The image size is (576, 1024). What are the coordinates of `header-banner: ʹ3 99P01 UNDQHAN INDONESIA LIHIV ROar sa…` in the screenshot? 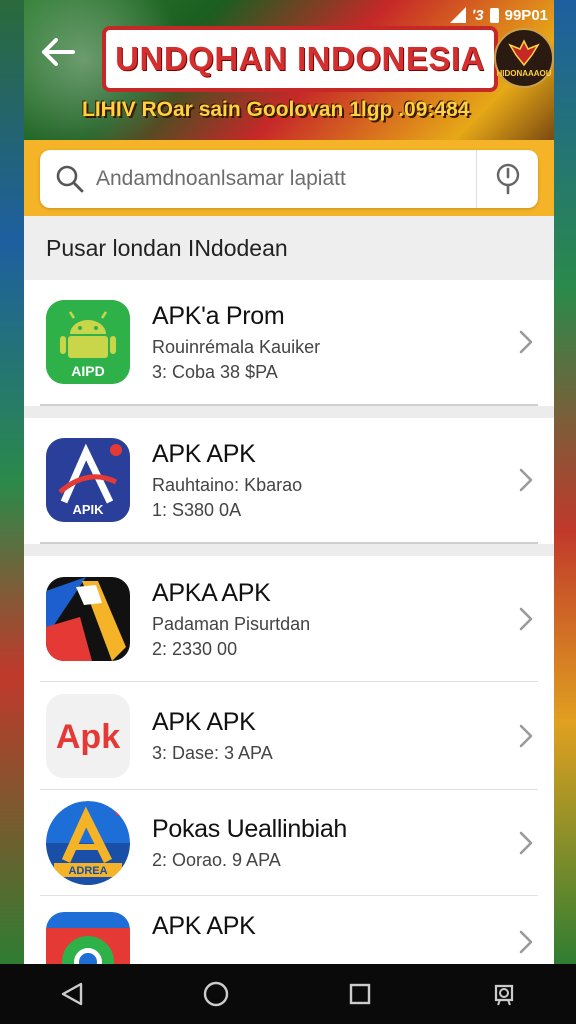 It's located at (289, 70).